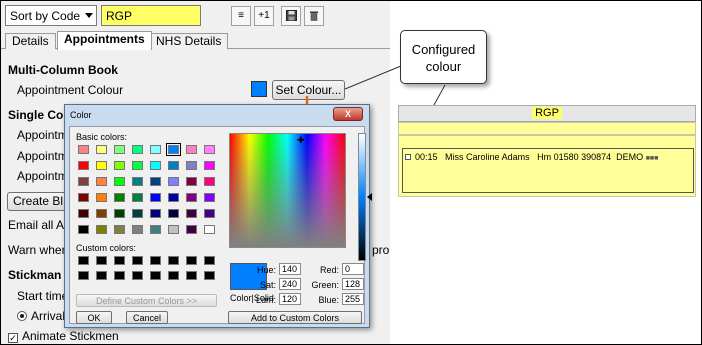 The width and height of the screenshot is (702, 345). I want to click on arrival-radio: Arrival, so click(41, 316).